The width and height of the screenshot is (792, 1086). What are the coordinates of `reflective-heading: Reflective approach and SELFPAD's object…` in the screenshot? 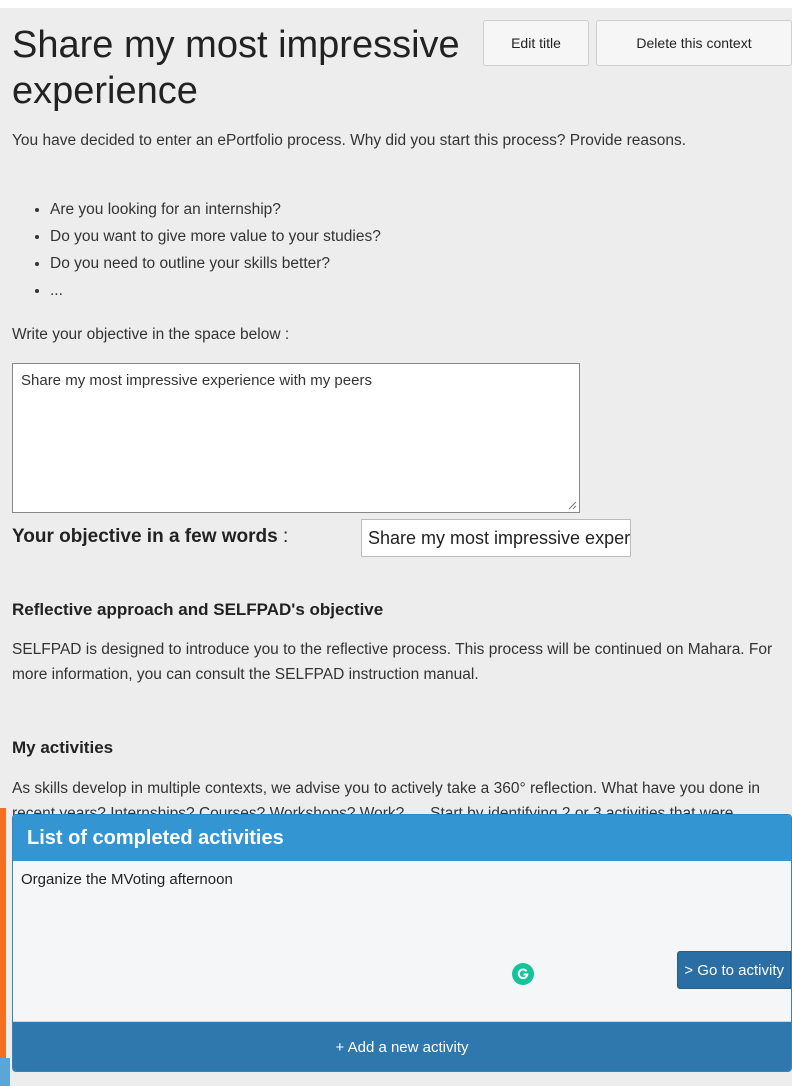 It's located at (198, 609).